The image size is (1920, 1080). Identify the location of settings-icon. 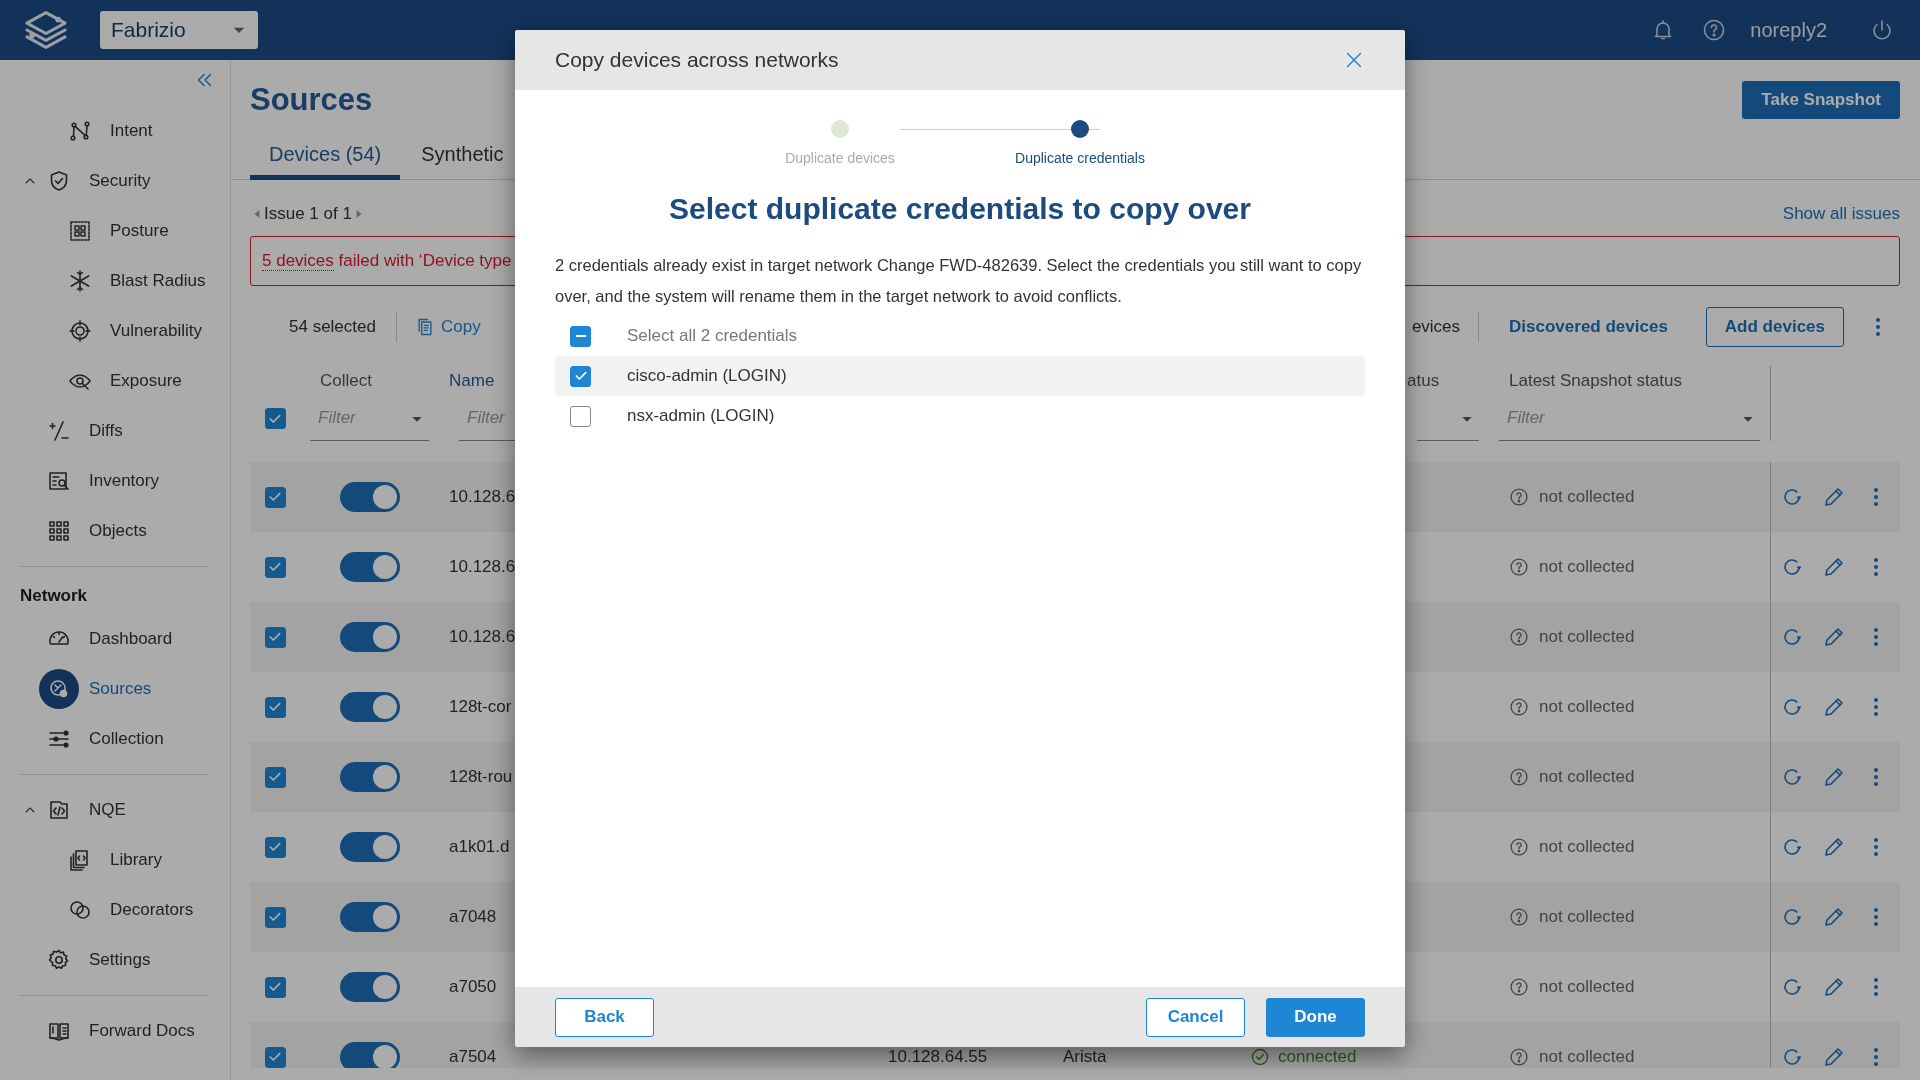
(59, 960).